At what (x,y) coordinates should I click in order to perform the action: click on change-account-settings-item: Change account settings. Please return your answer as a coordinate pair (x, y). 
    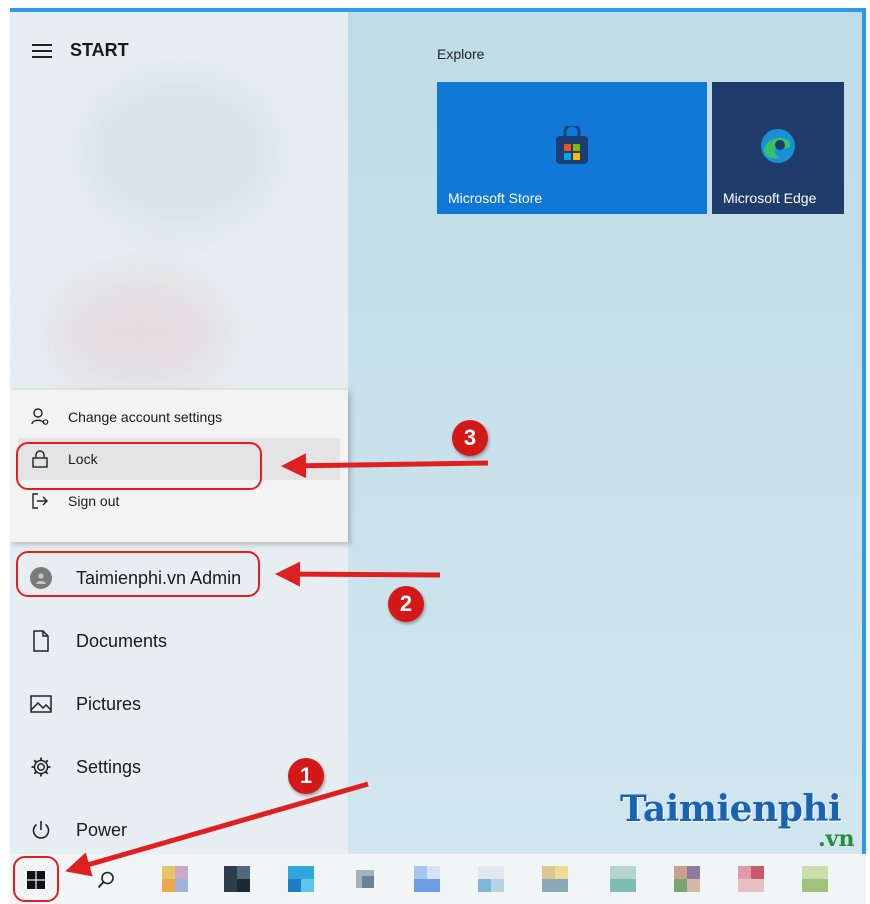
    Looking at the image, I should click on (179, 417).